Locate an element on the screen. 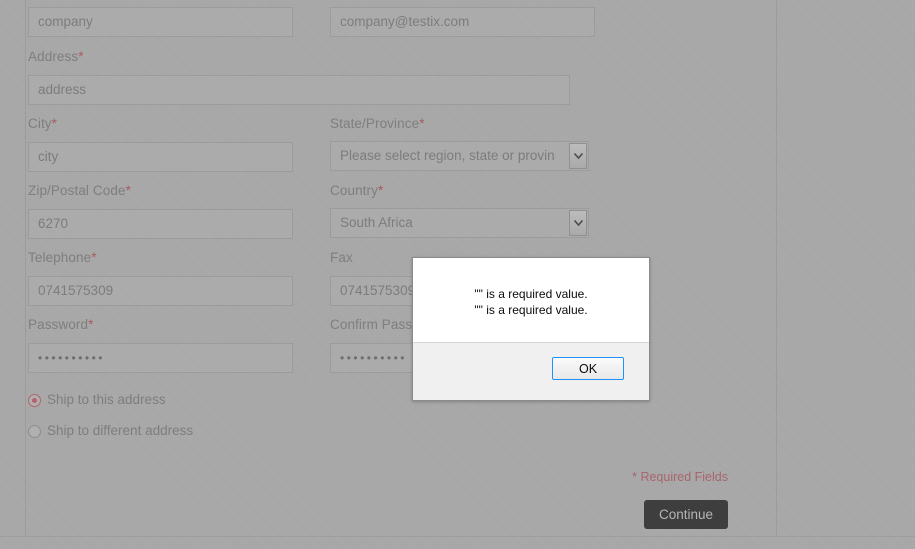 The width and height of the screenshot is (915, 549). telephone-required-star: * is located at coordinates (94, 257).